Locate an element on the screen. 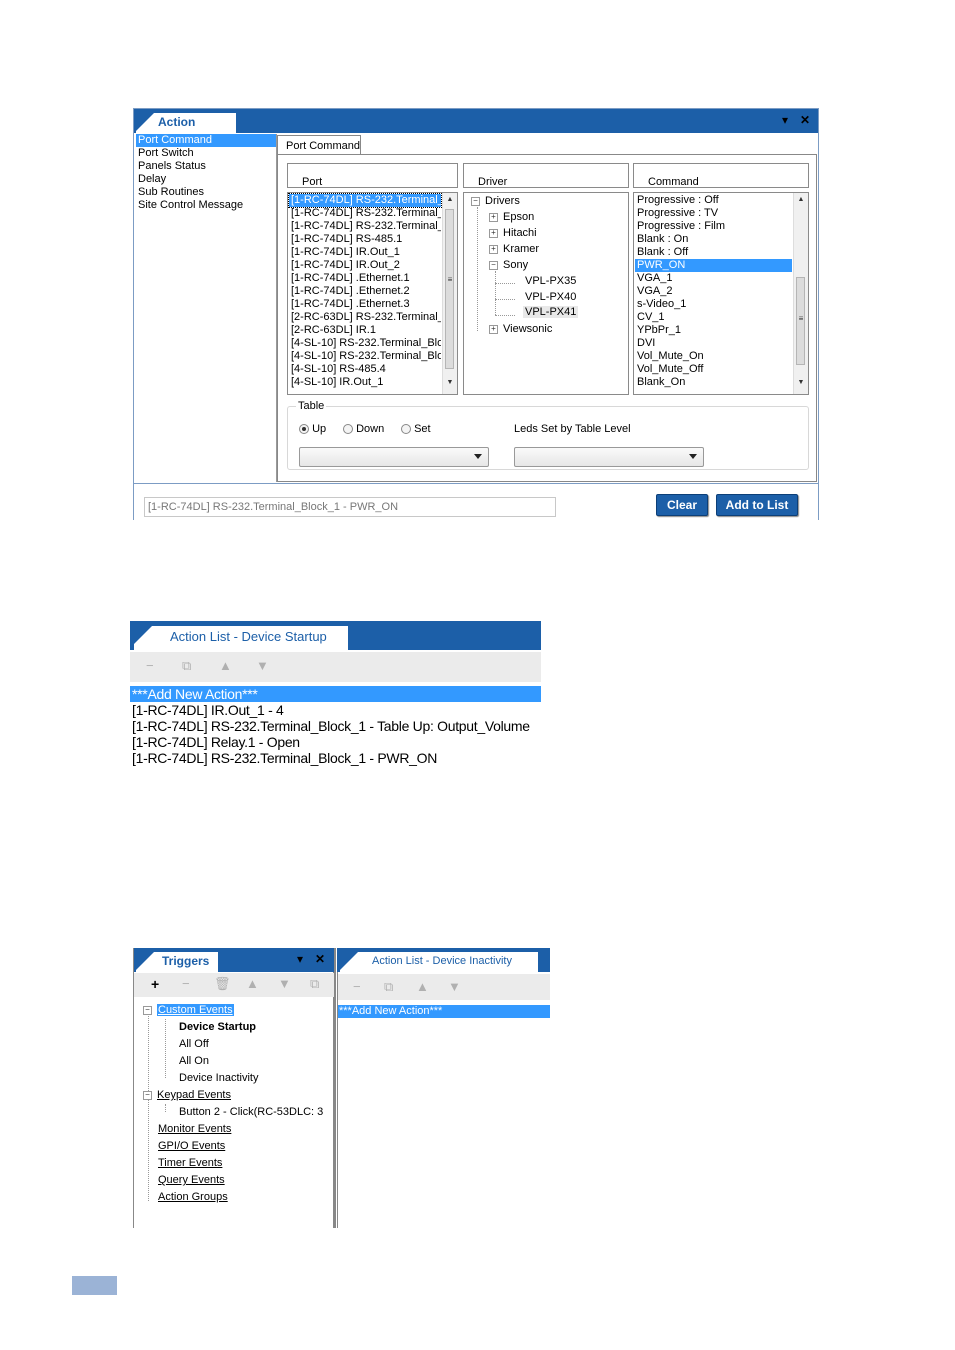  command-item: Progressive : Off is located at coordinates (713, 200).